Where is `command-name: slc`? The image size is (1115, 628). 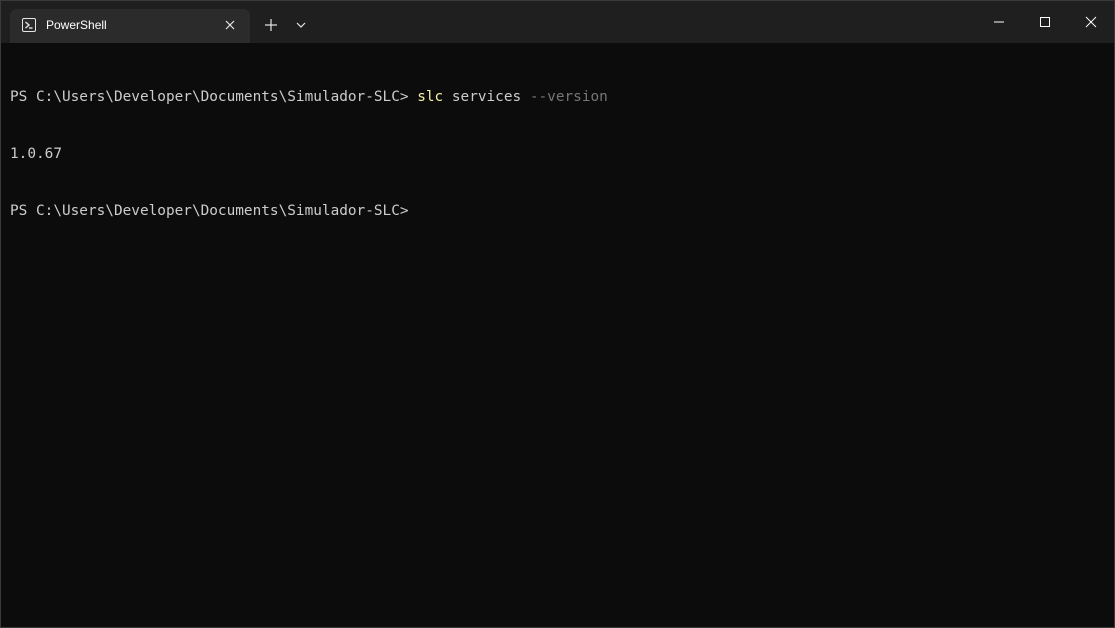
command-name: slc is located at coordinates (430, 97).